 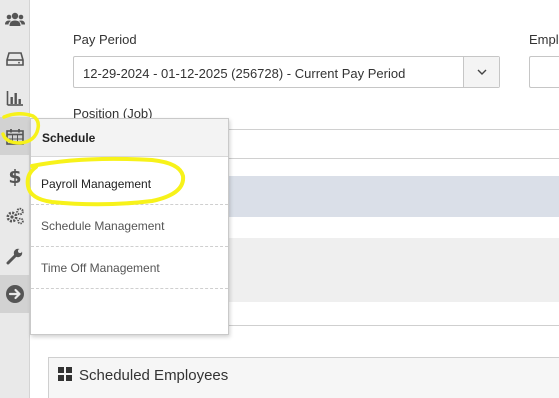 What do you see at coordinates (544, 39) in the screenshot?
I see `employee-label: Empl` at bounding box center [544, 39].